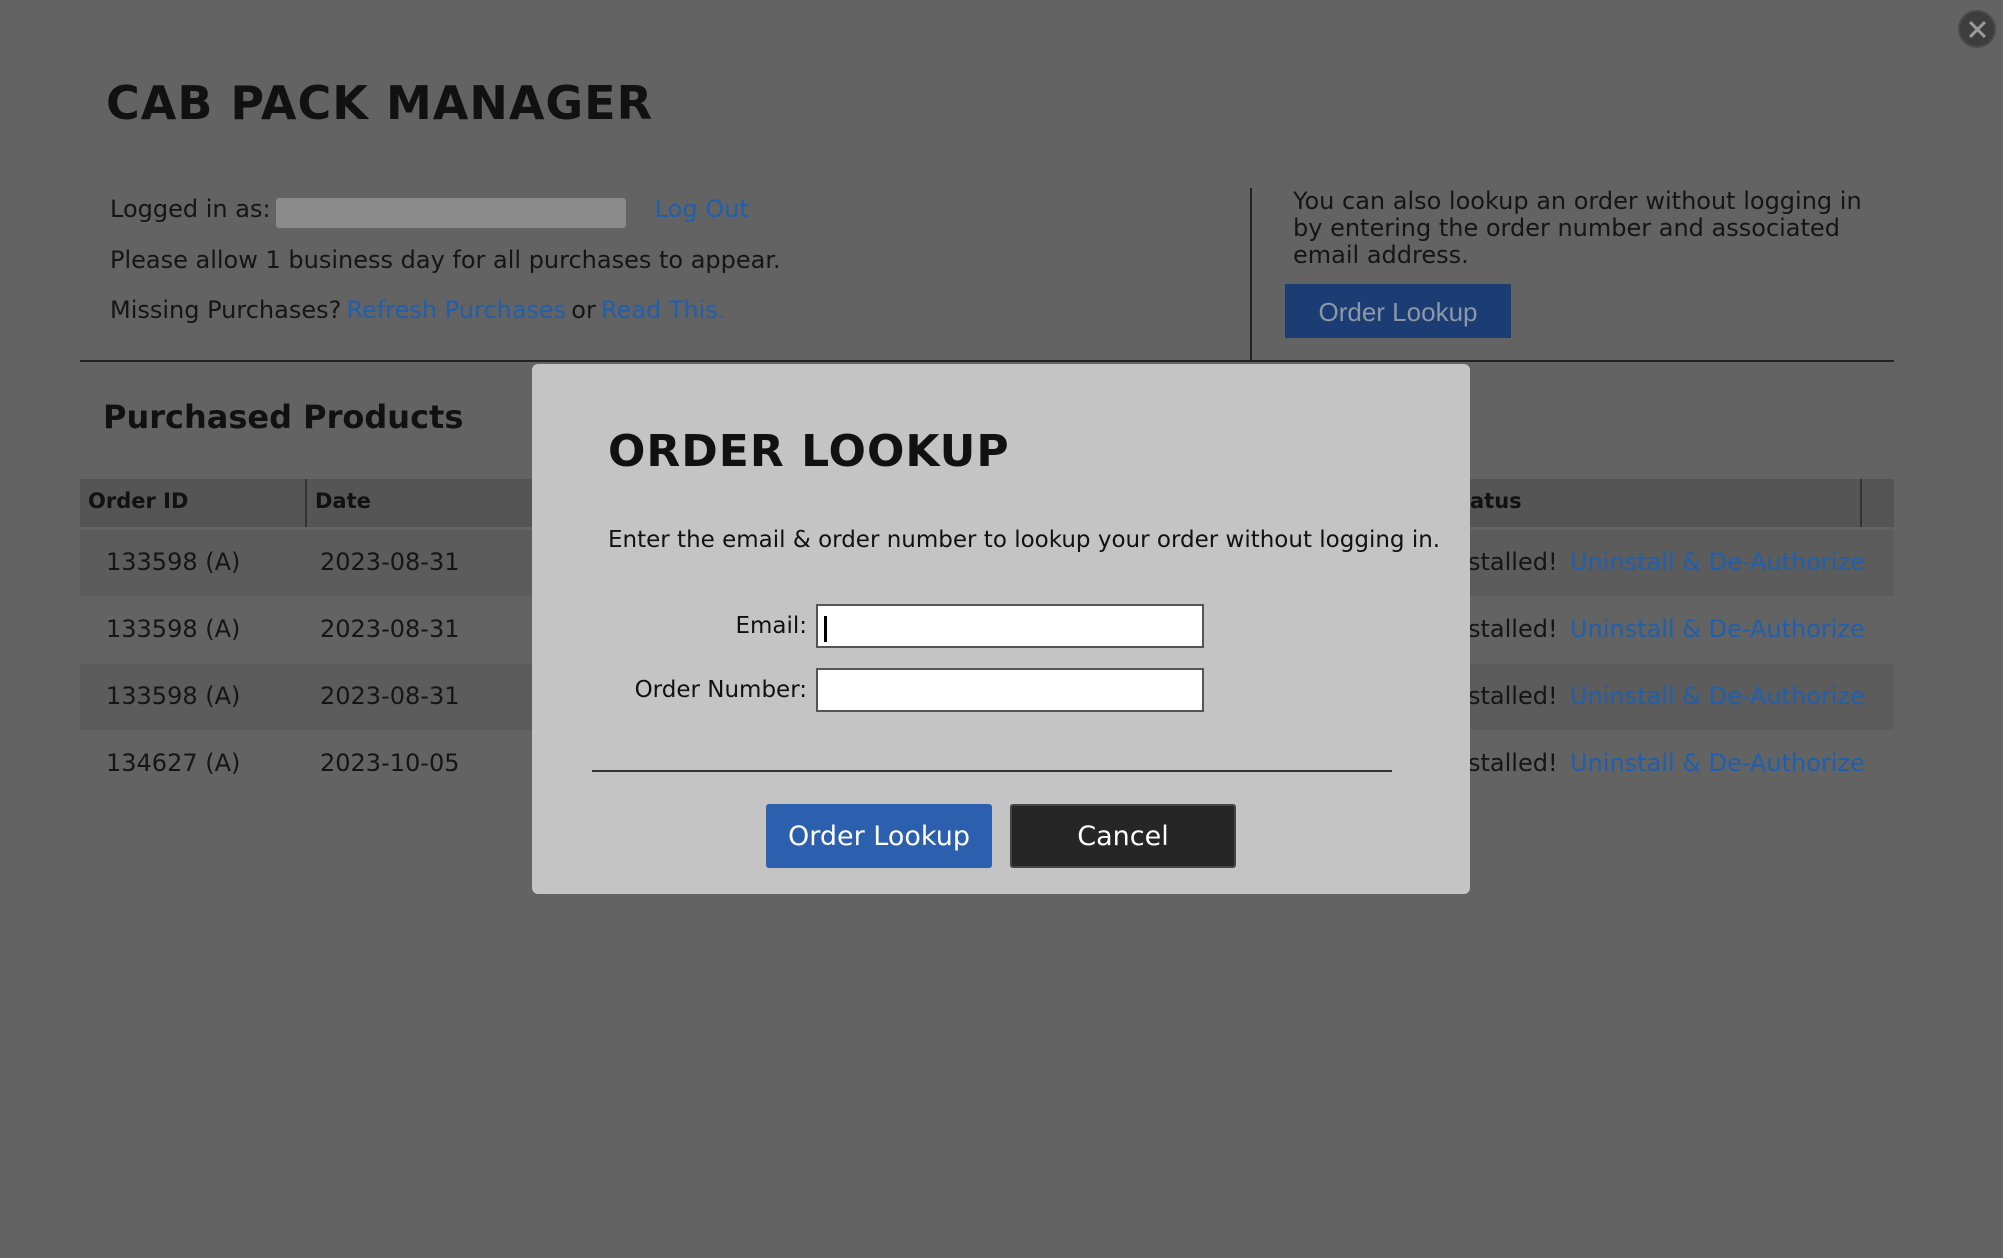  I want to click on dialog-divider, so click(992, 771).